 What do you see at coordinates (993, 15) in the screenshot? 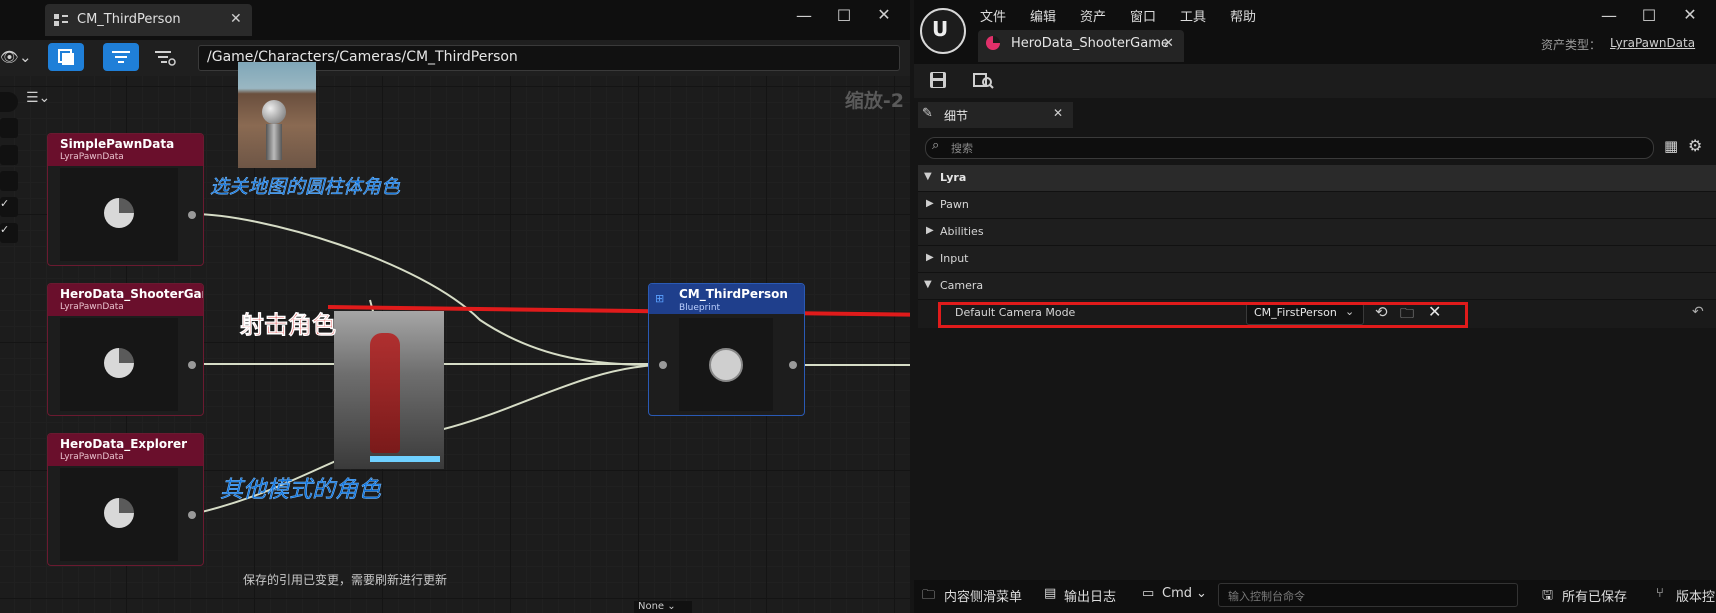
I see `menu-file: 文件` at bounding box center [993, 15].